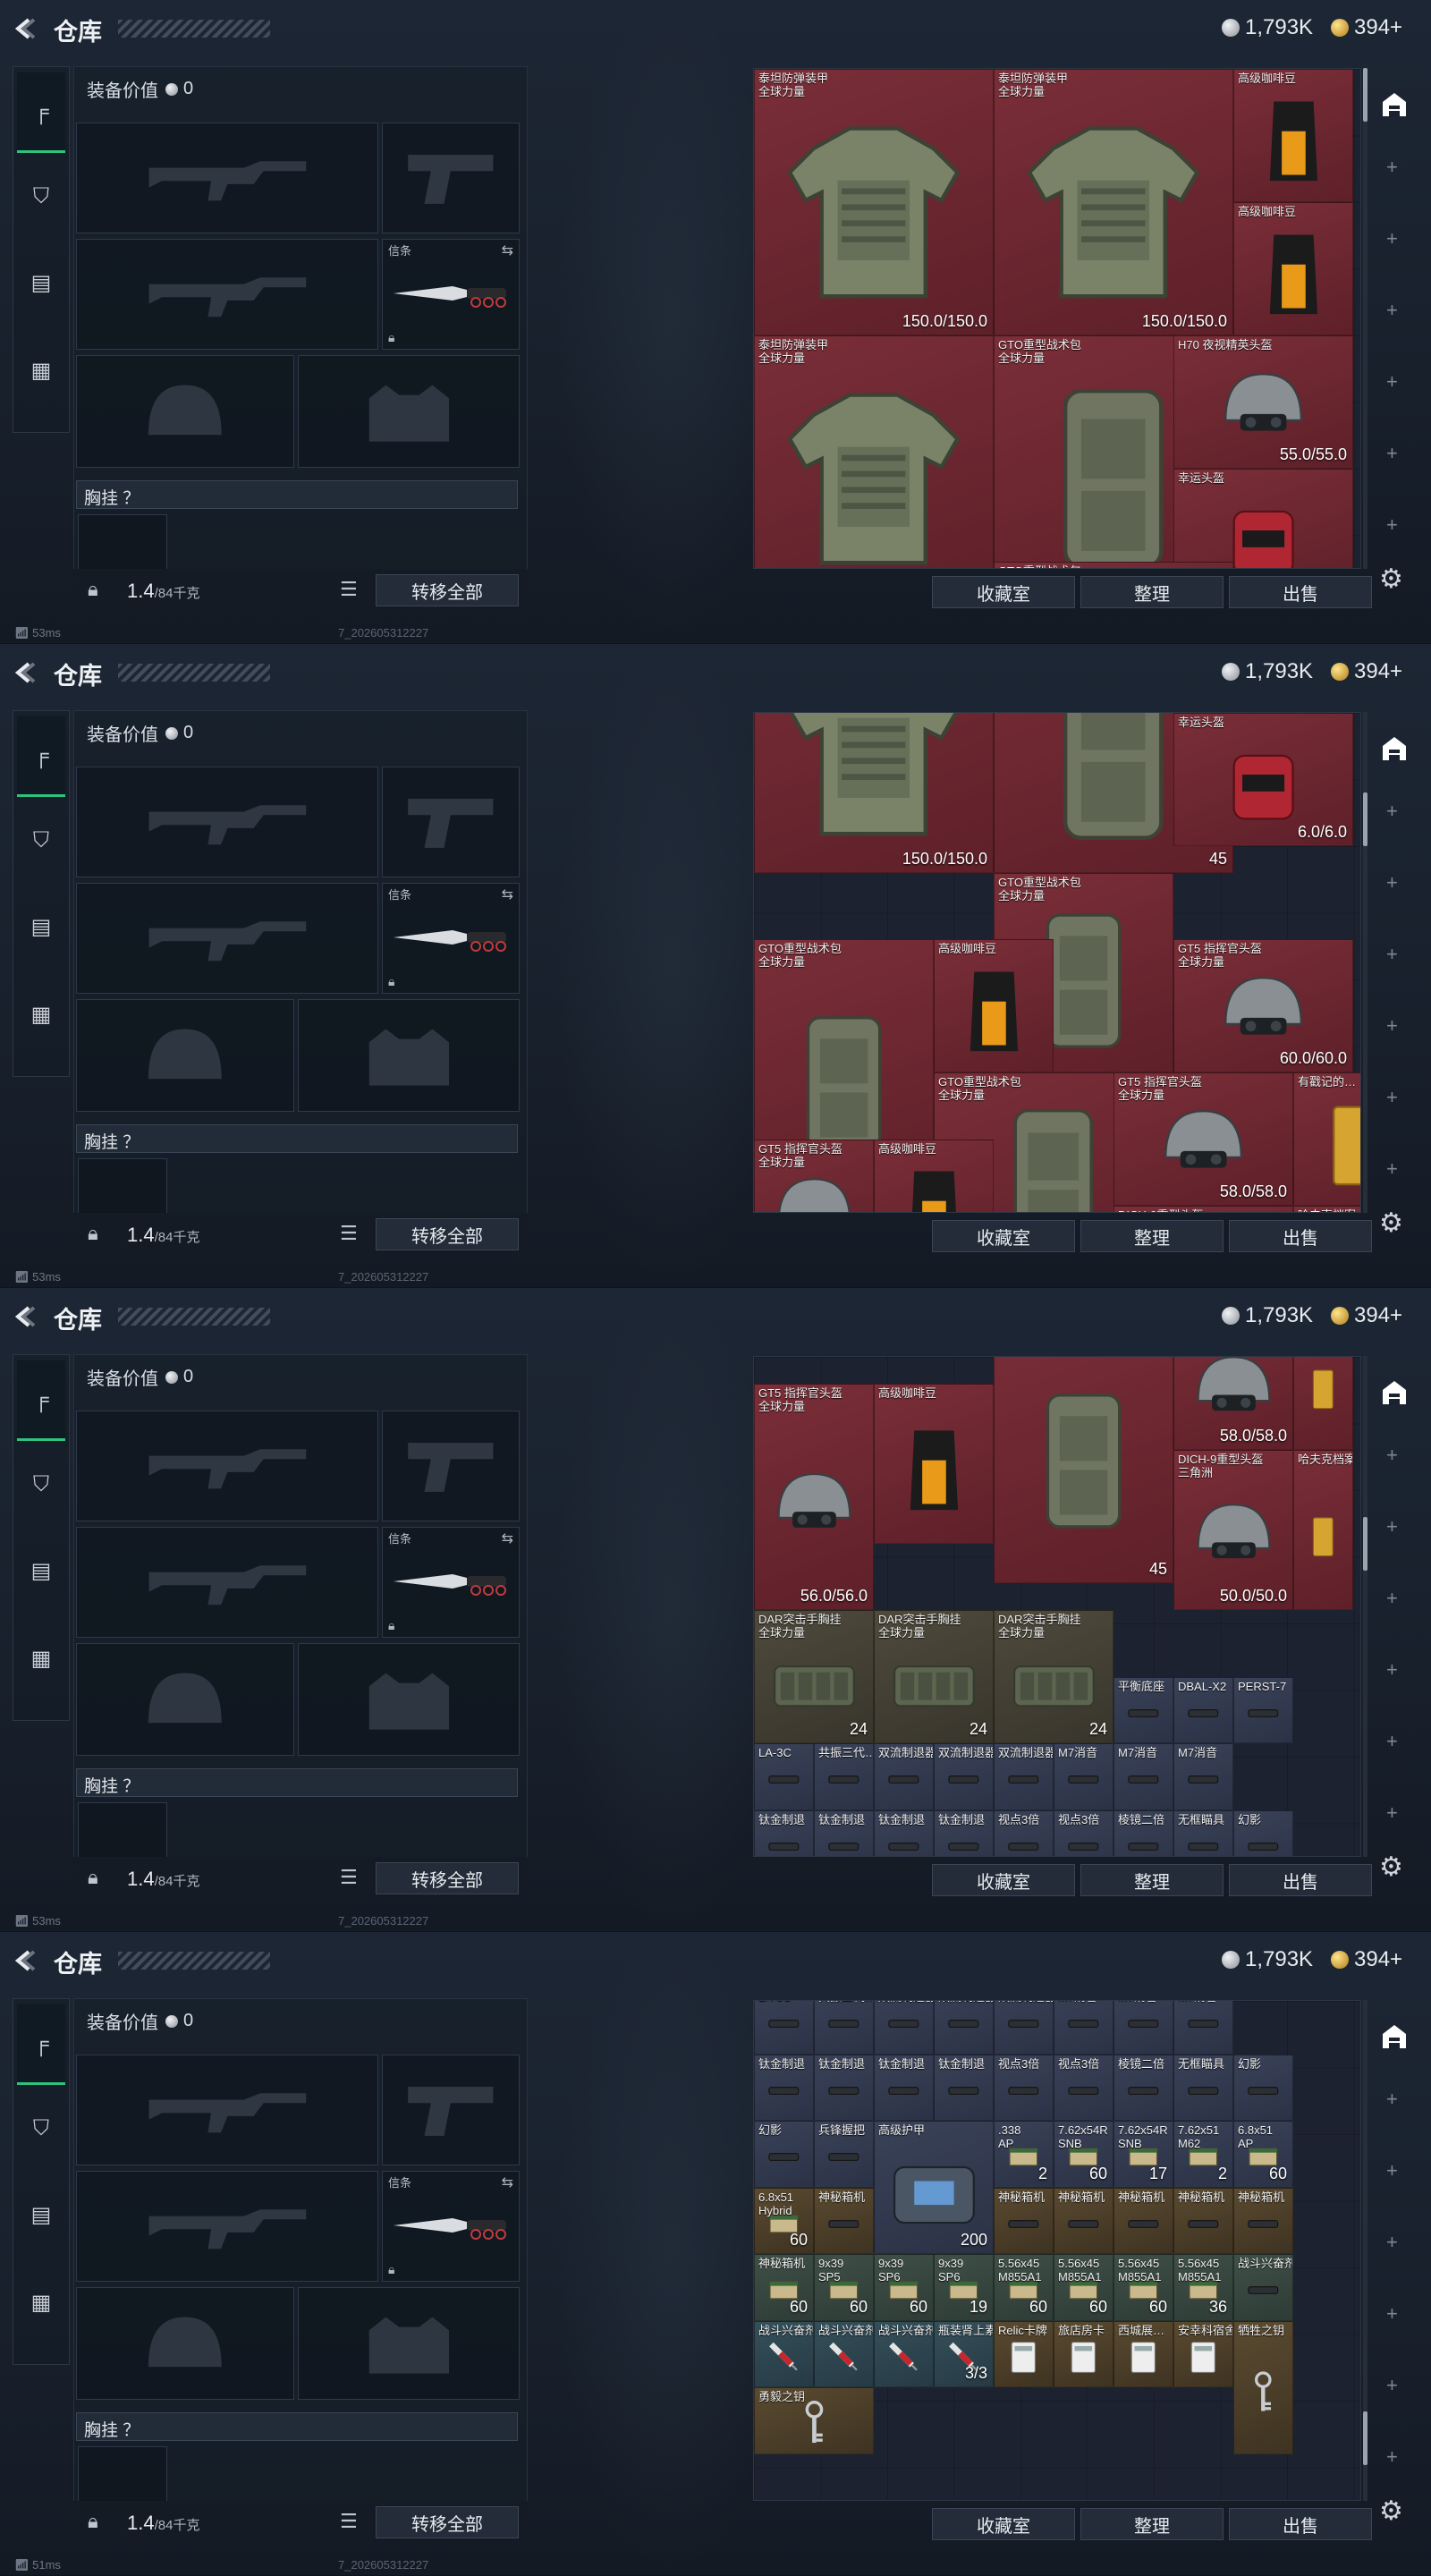 The image size is (1431, 2576). What do you see at coordinates (1152, 2524) in the screenshot?
I see `sort-button: 整理` at bounding box center [1152, 2524].